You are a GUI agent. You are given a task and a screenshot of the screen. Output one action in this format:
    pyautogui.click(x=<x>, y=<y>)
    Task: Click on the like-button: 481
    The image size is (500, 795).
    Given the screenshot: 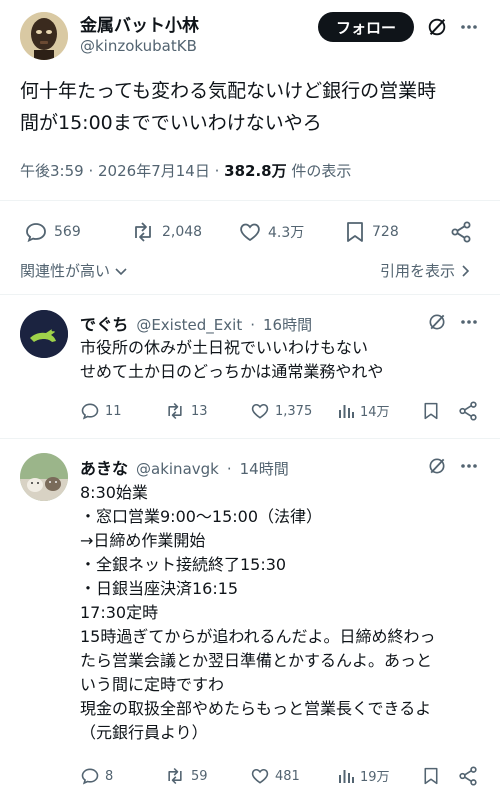 What is the action you would take?
    pyautogui.click(x=275, y=776)
    